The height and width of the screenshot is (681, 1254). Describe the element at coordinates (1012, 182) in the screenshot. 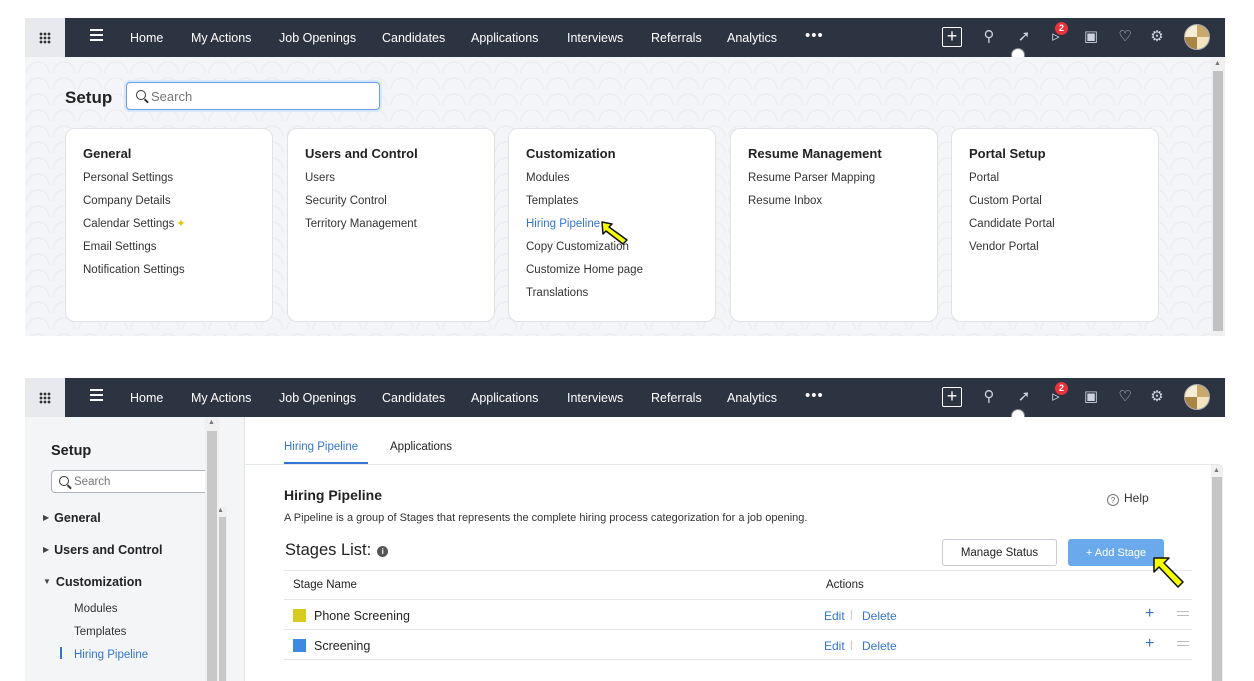

I see `link-portal: Portal` at that location.